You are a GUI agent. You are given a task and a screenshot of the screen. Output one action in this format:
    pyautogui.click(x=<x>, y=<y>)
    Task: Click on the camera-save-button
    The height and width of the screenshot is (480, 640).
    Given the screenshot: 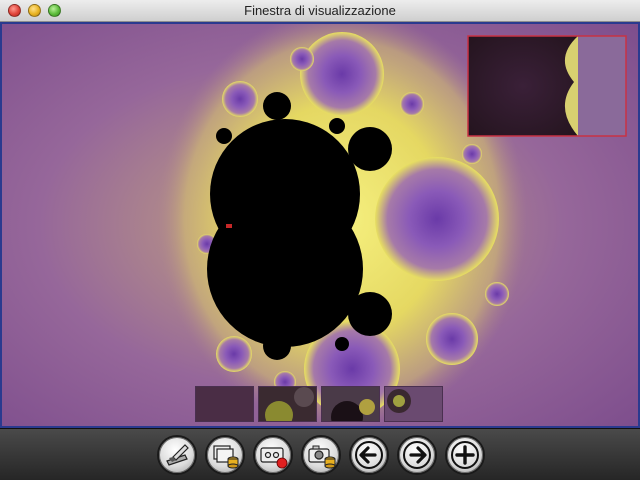 What is the action you would take?
    pyautogui.click(x=321, y=455)
    